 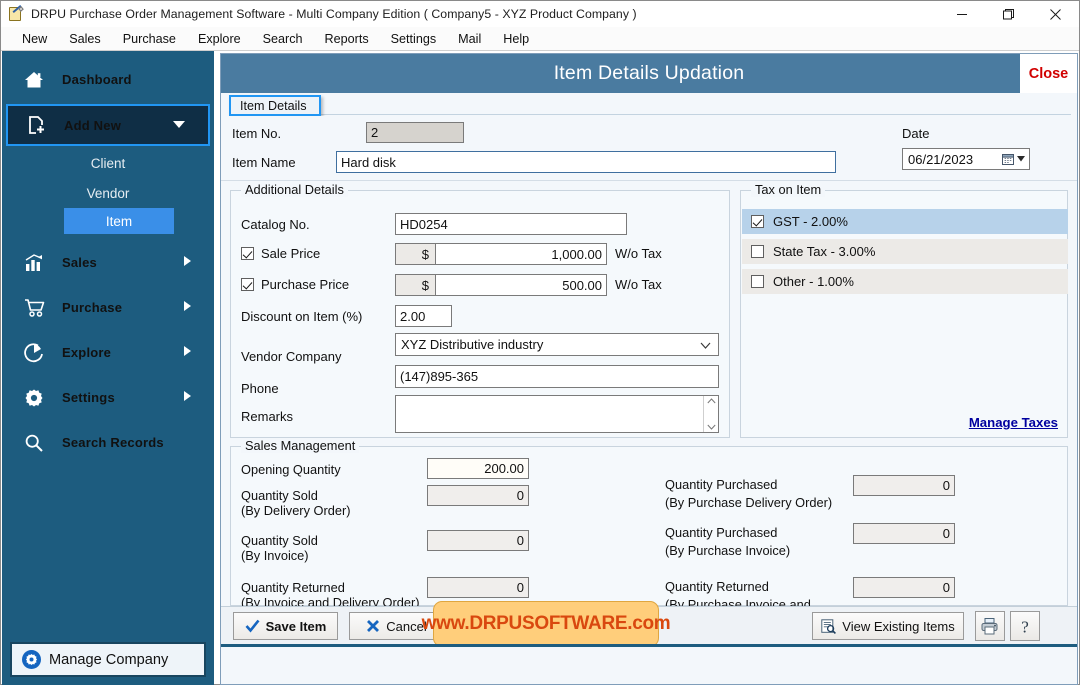 I want to click on close-button: Close, so click(x=1048, y=73).